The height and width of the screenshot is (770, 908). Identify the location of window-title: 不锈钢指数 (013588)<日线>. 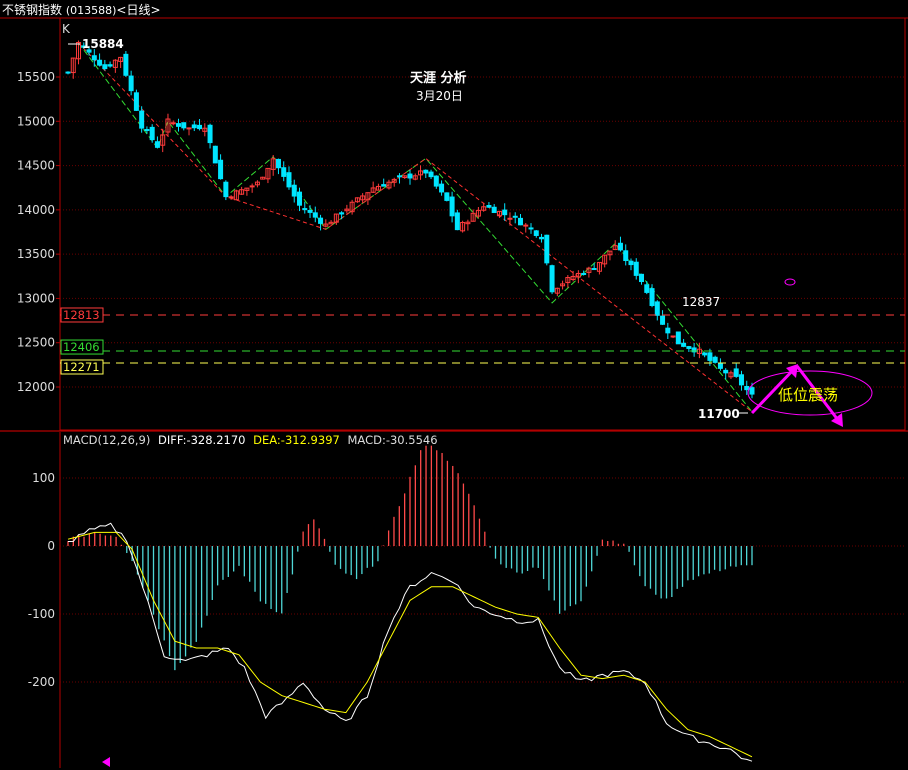
(81, 9).